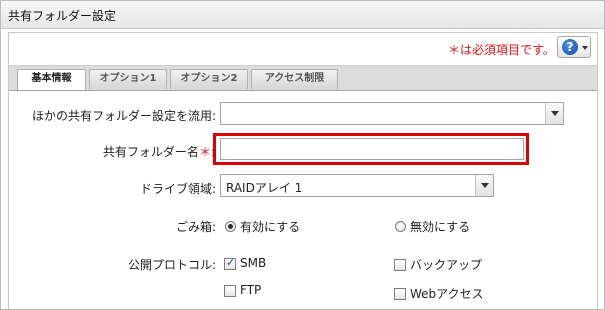 The width and height of the screenshot is (605, 310). Describe the element at coordinates (400, 294) in the screenshot. I see `web-access-checkbox` at that location.